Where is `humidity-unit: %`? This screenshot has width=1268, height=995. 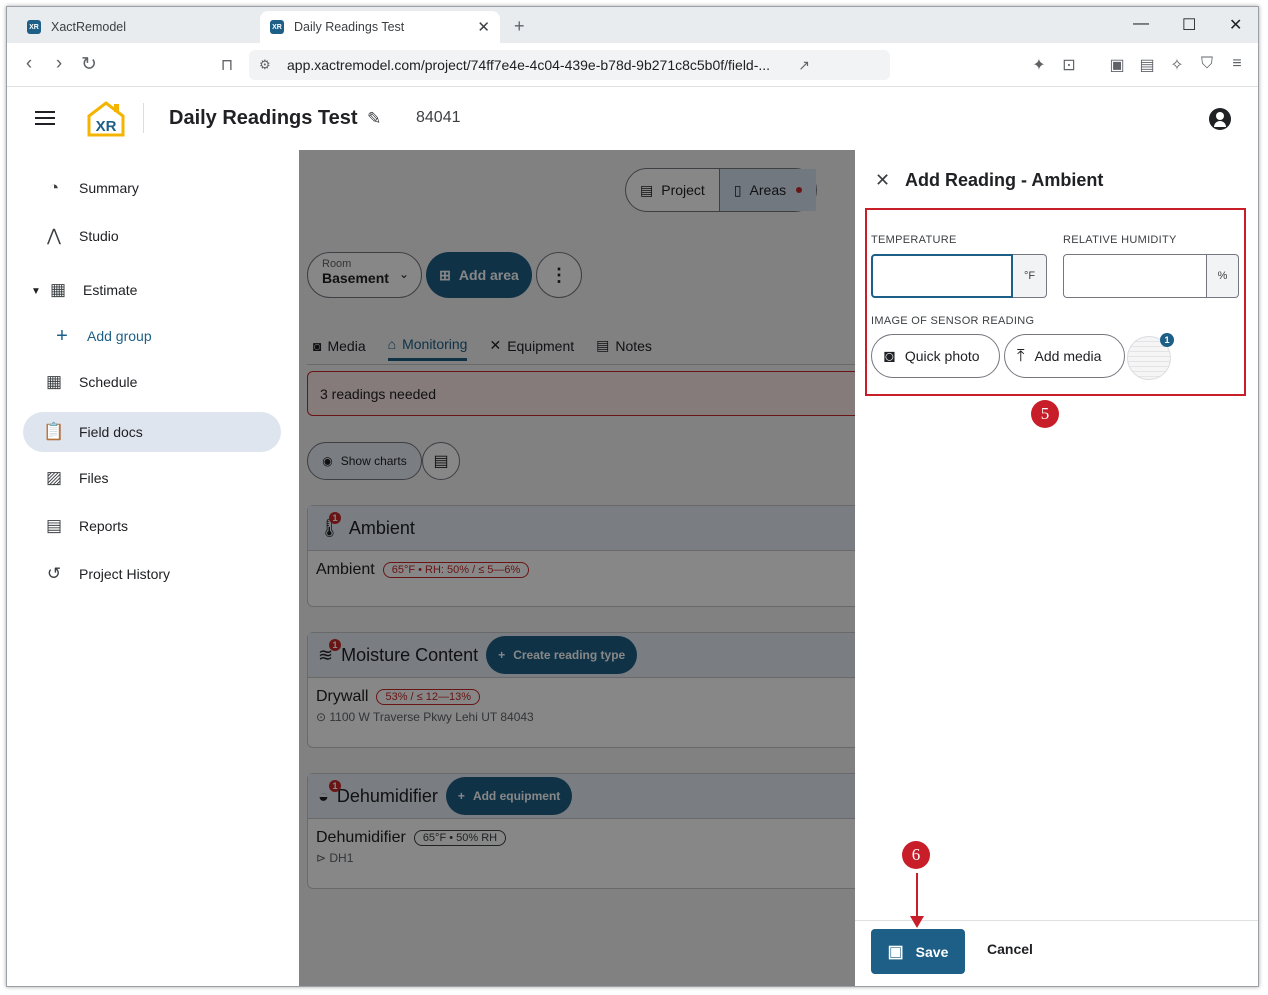
humidity-unit: % is located at coordinates (1223, 276).